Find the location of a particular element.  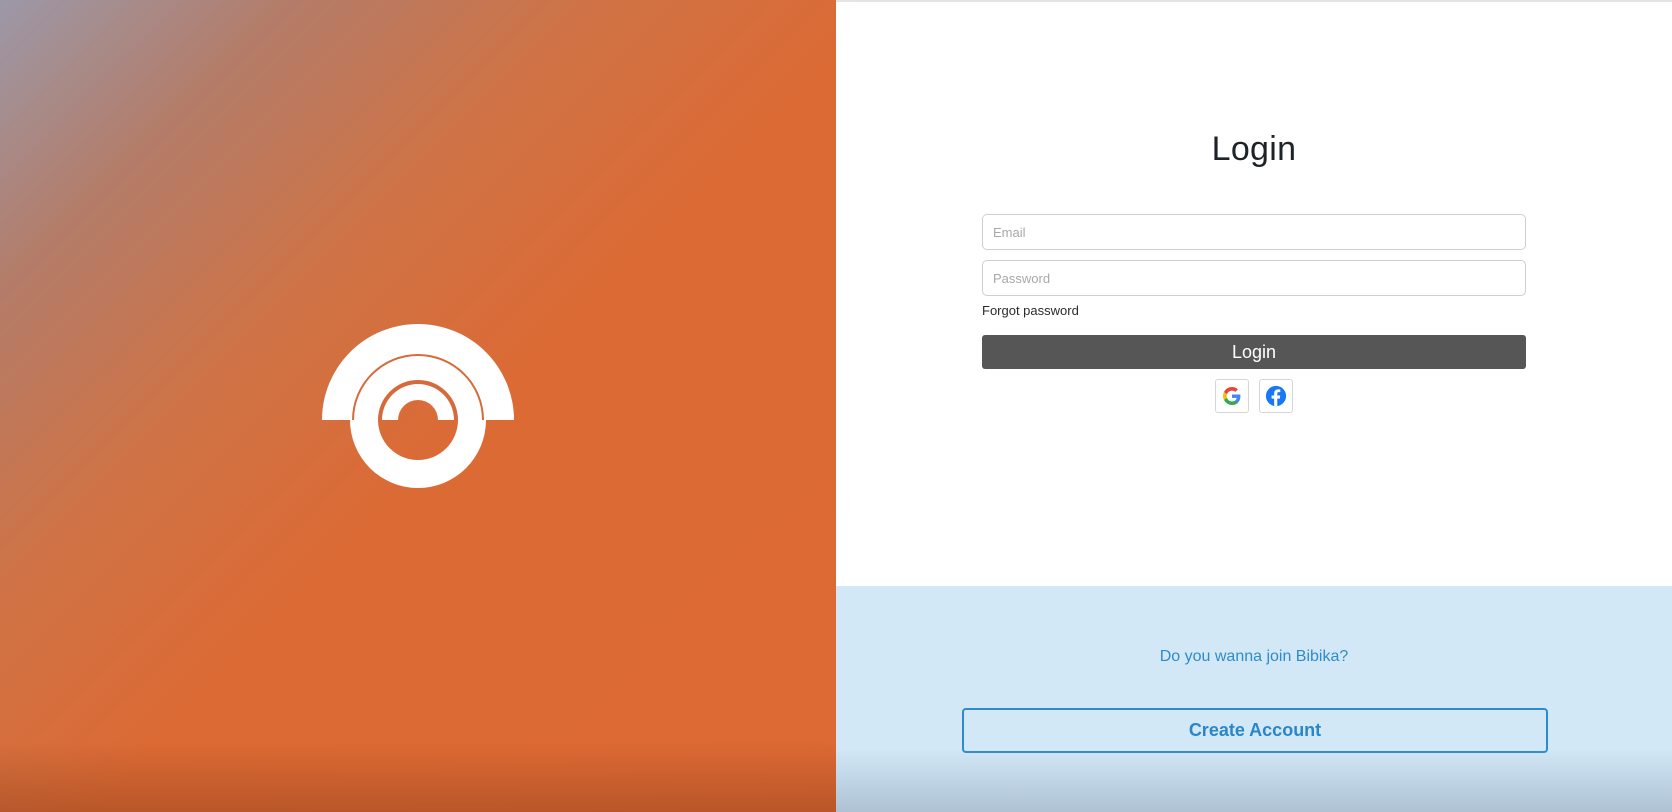

facebook-icon is located at coordinates (1276, 396).